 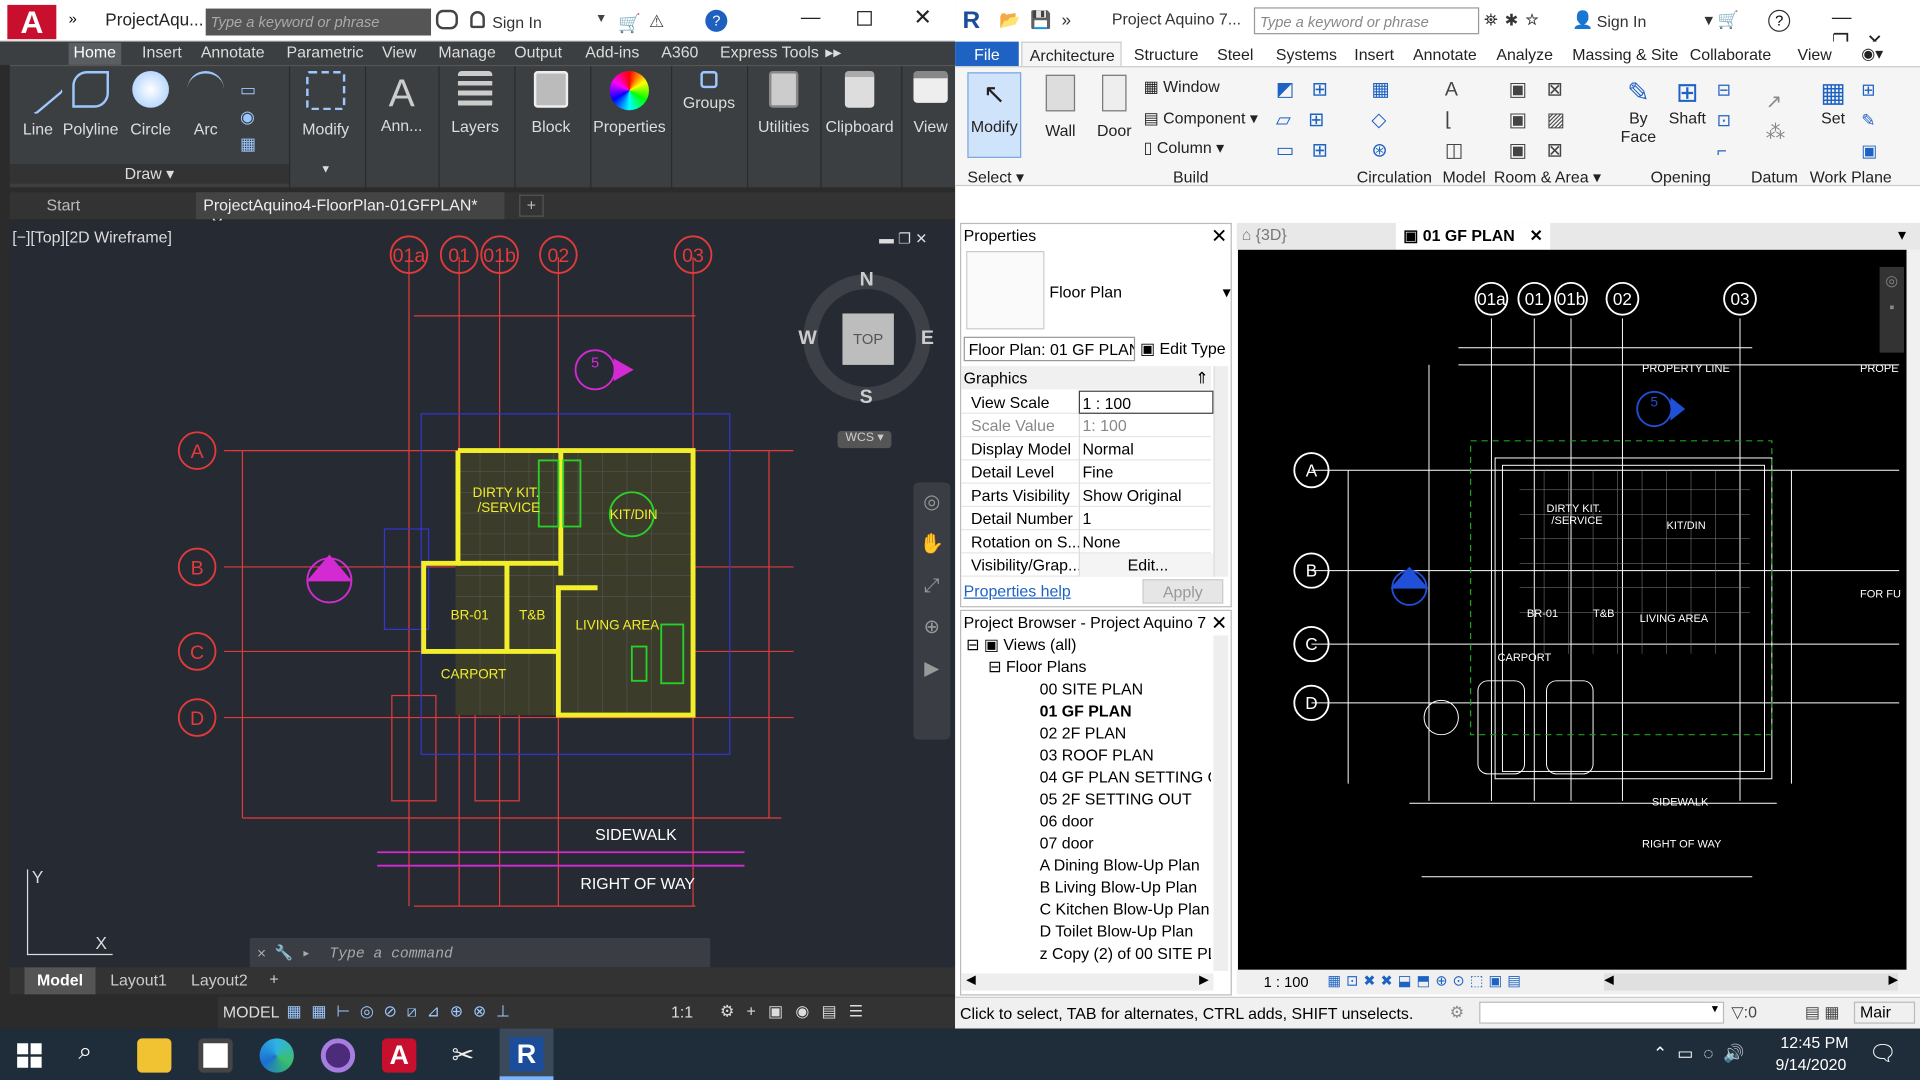 I want to click on steering-wheel-icons: ◎ ▪, so click(x=1892, y=309).